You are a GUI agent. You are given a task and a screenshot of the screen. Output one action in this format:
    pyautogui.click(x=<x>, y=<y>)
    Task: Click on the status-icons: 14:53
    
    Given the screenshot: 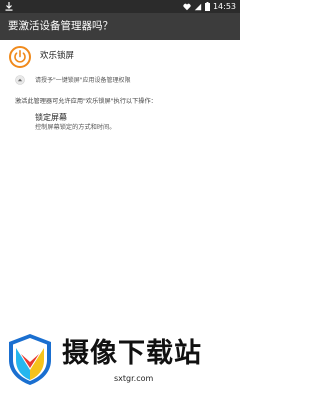 What is the action you would take?
    pyautogui.click(x=209, y=6)
    